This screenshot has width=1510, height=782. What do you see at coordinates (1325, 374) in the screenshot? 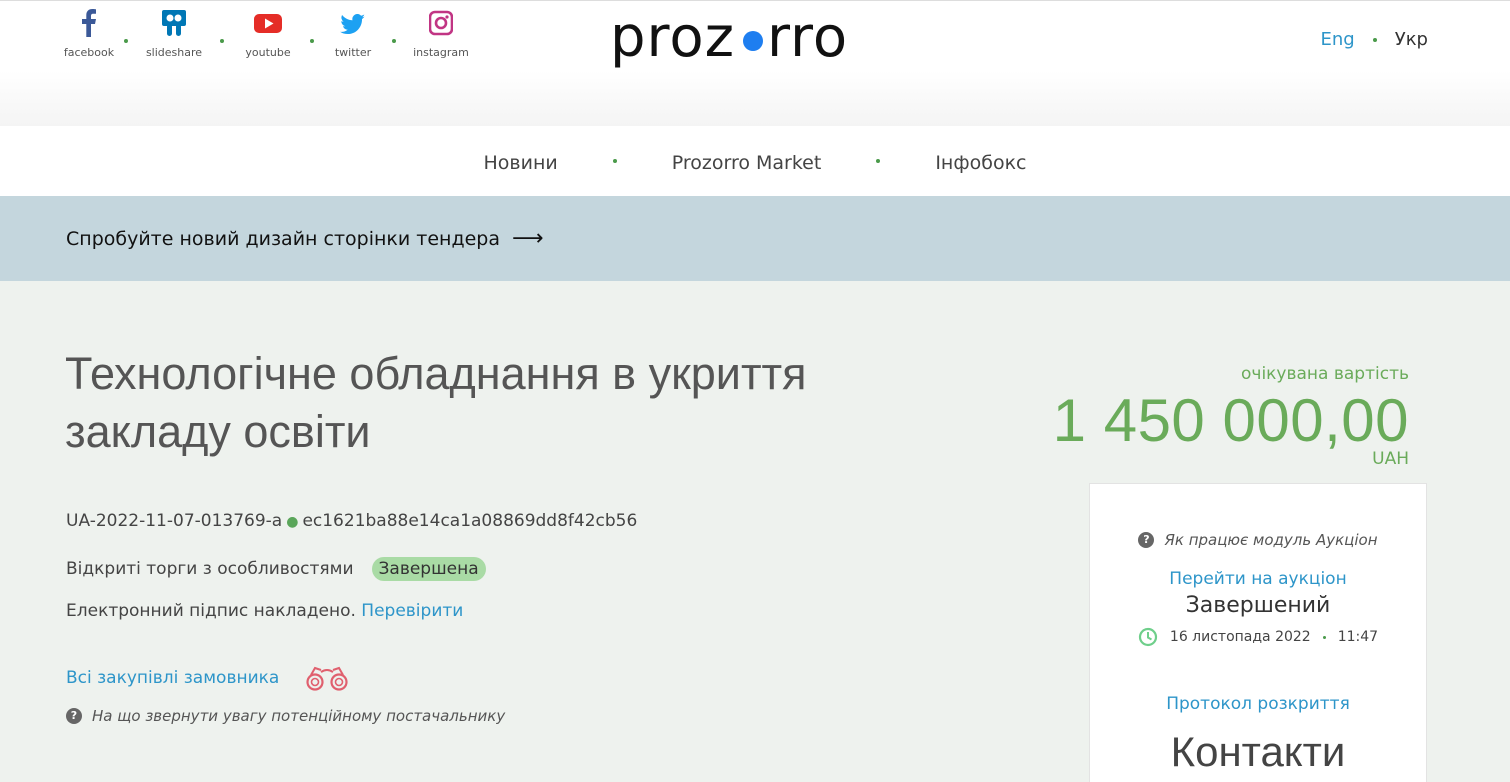
I see `expected-value-label: очікувана вартість` at bounding box center [1325, 374].